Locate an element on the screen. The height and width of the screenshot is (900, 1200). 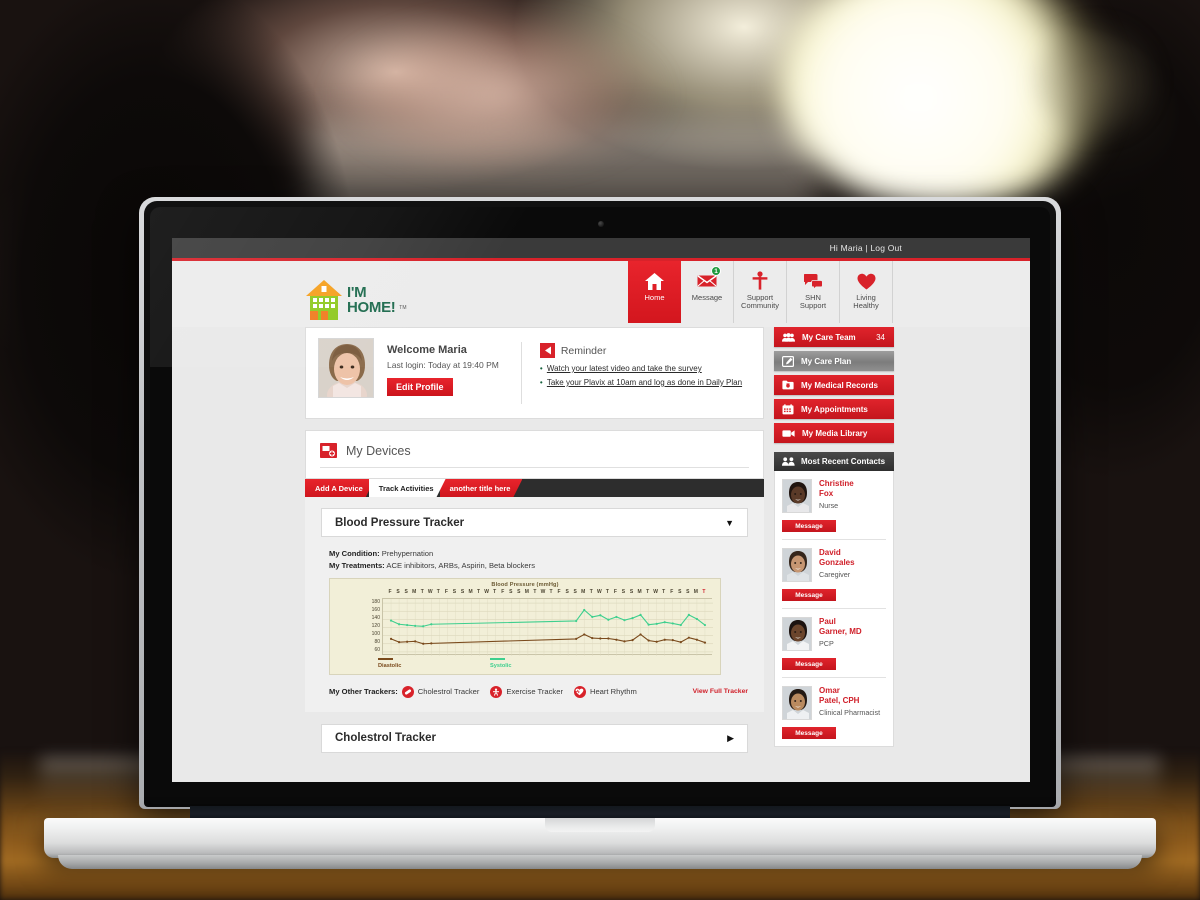
nav-item-message: 1 Message is located at coordinates (707, 292).